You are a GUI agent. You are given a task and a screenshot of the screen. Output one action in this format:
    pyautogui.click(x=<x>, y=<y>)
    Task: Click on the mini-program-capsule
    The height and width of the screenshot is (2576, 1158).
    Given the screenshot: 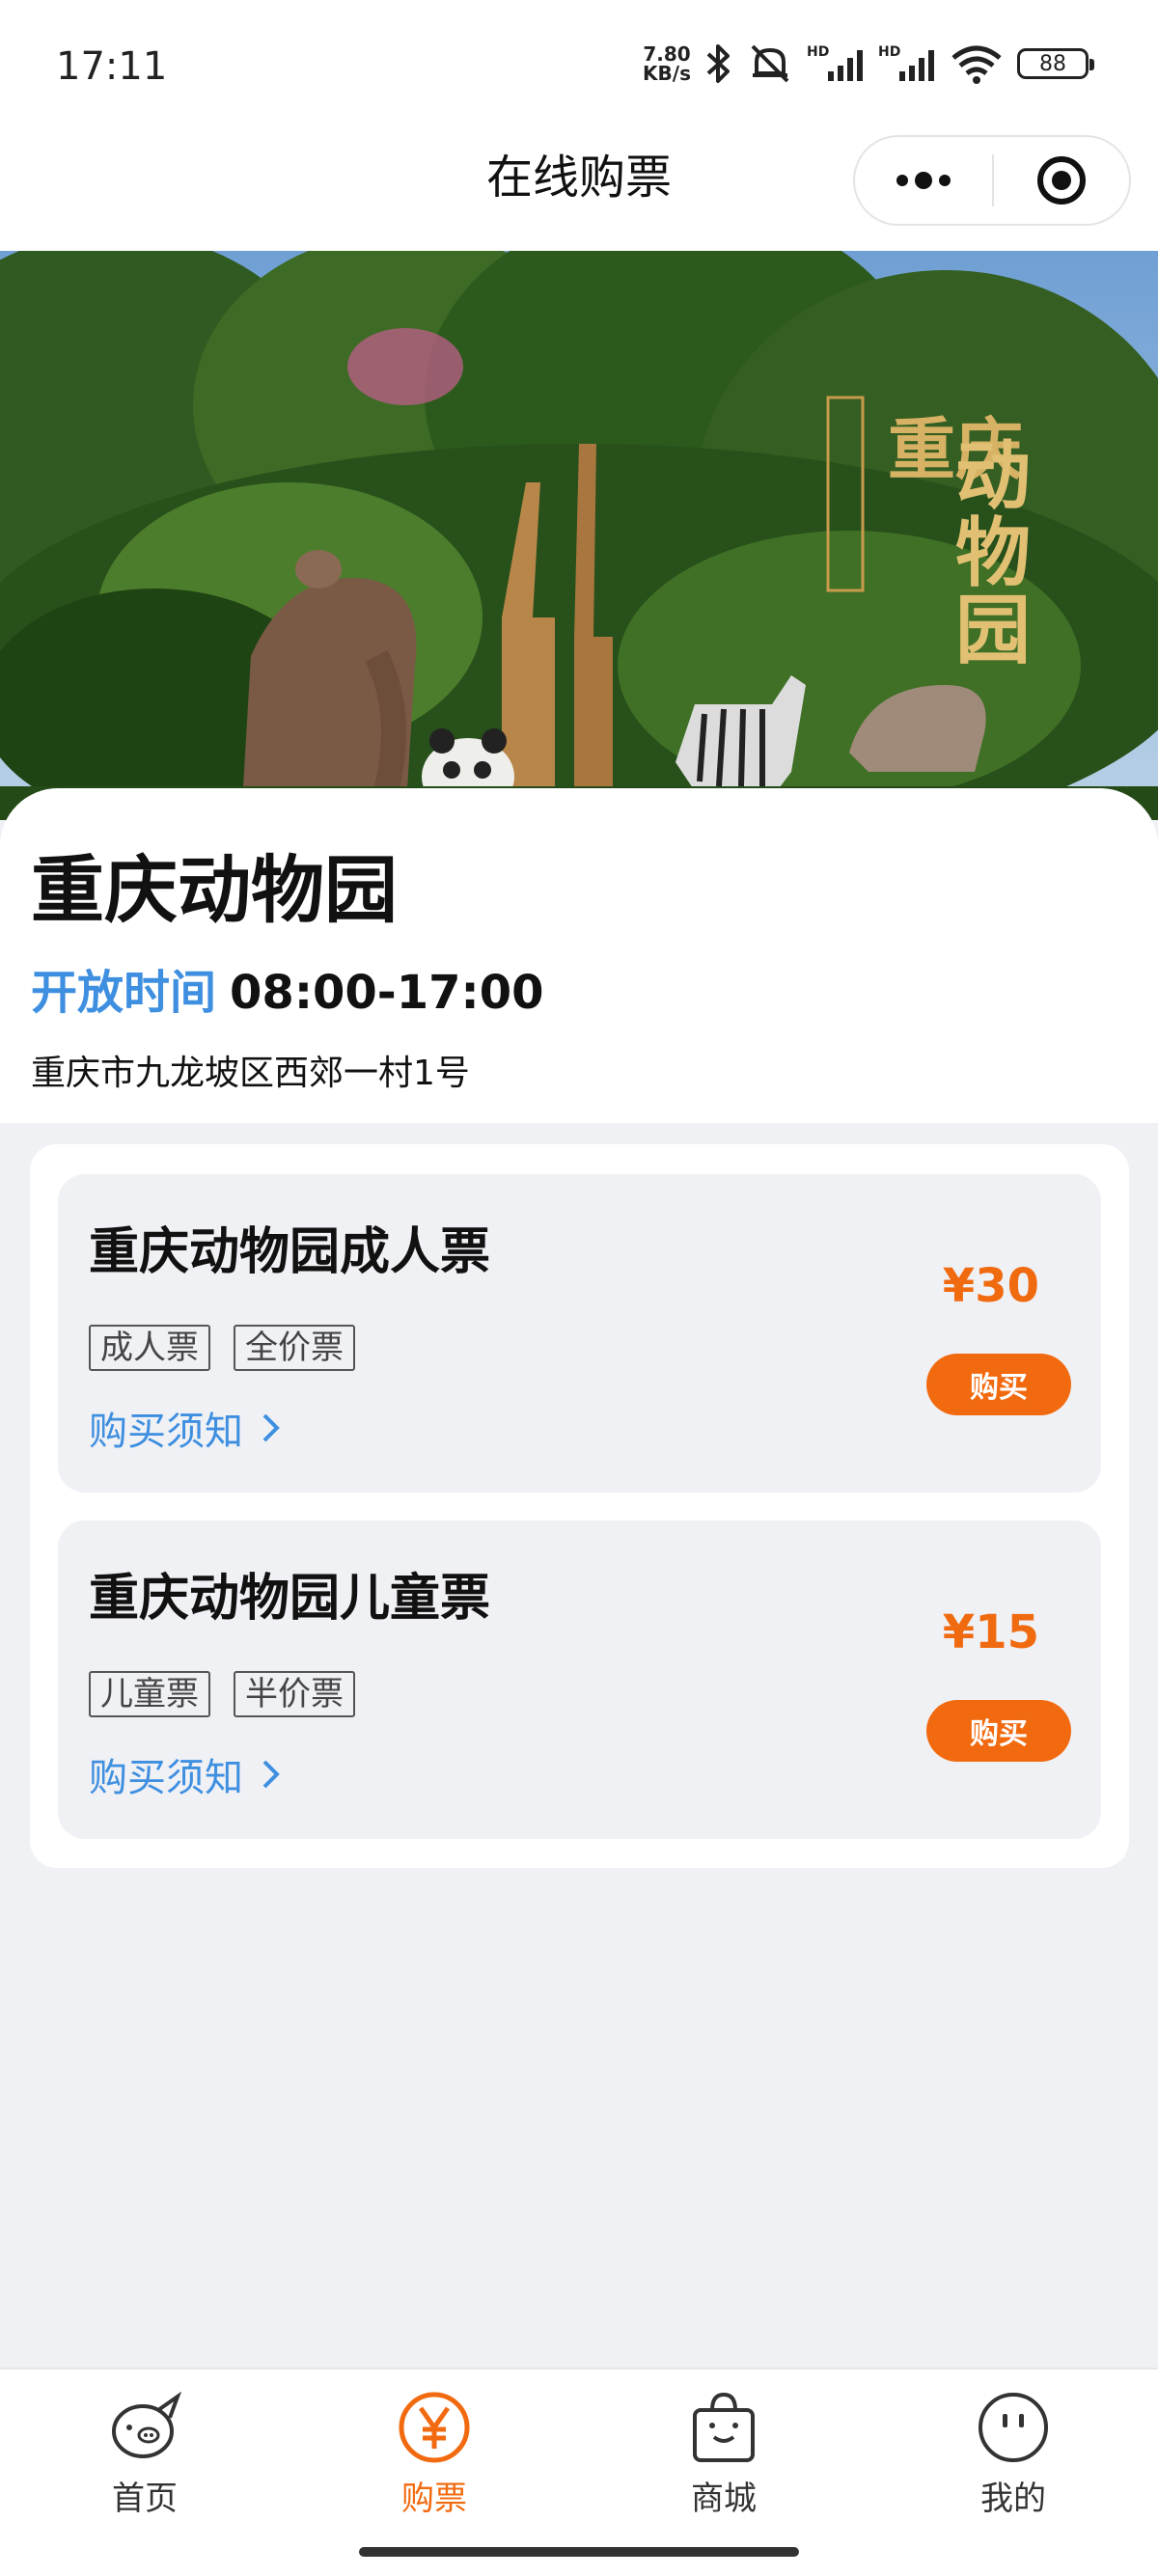 What is the action you would take?
    pyautogui.click(x=992, y=180)
    